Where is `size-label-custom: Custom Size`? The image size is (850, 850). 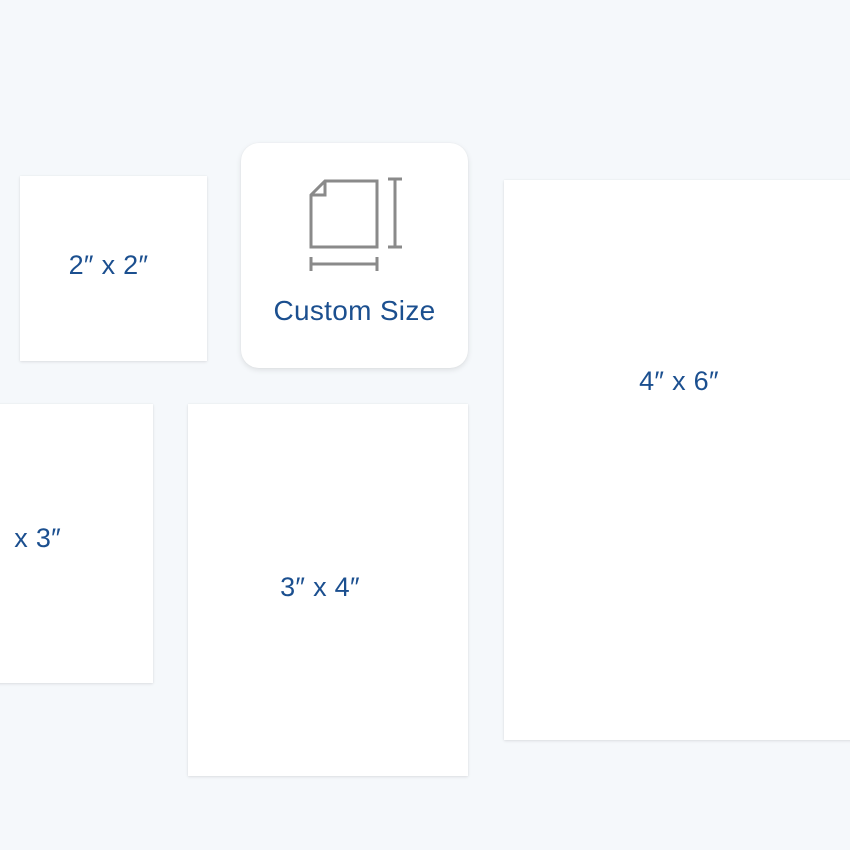 size-label-custom: Custom Size is located at coordinates (354, 310).